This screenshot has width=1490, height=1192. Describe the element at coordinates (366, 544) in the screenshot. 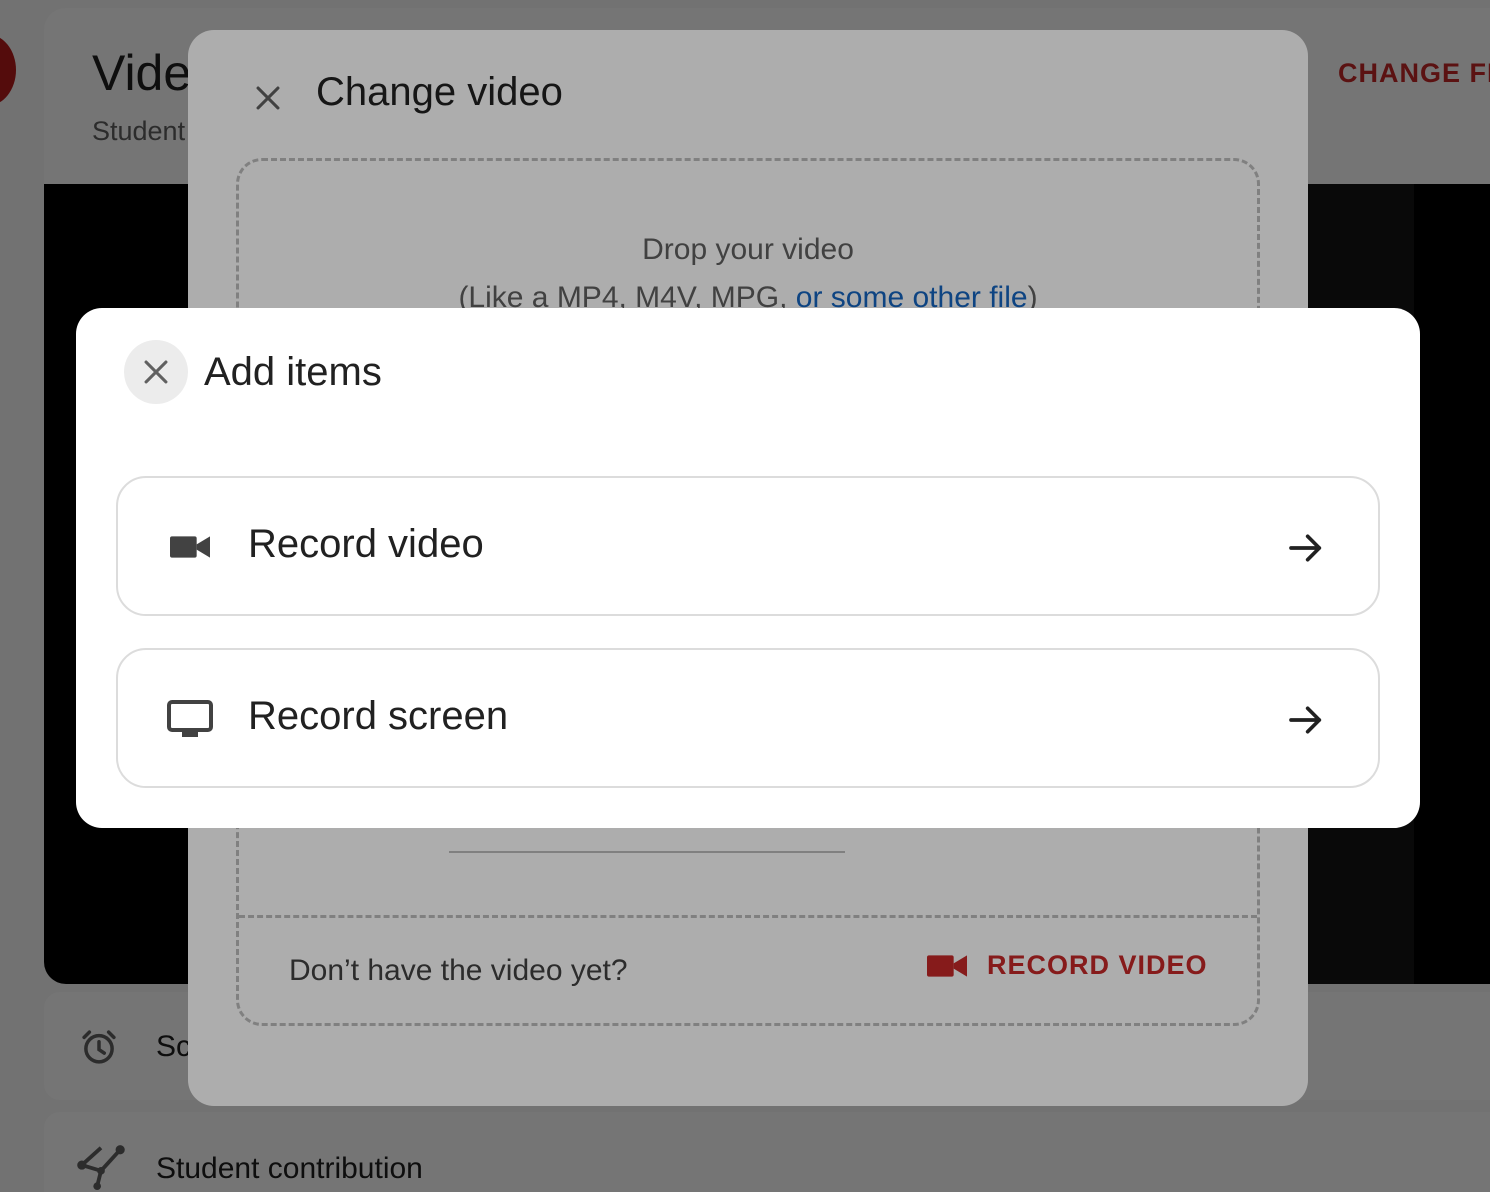

I see `record-video-option-label: Record video` at that location.